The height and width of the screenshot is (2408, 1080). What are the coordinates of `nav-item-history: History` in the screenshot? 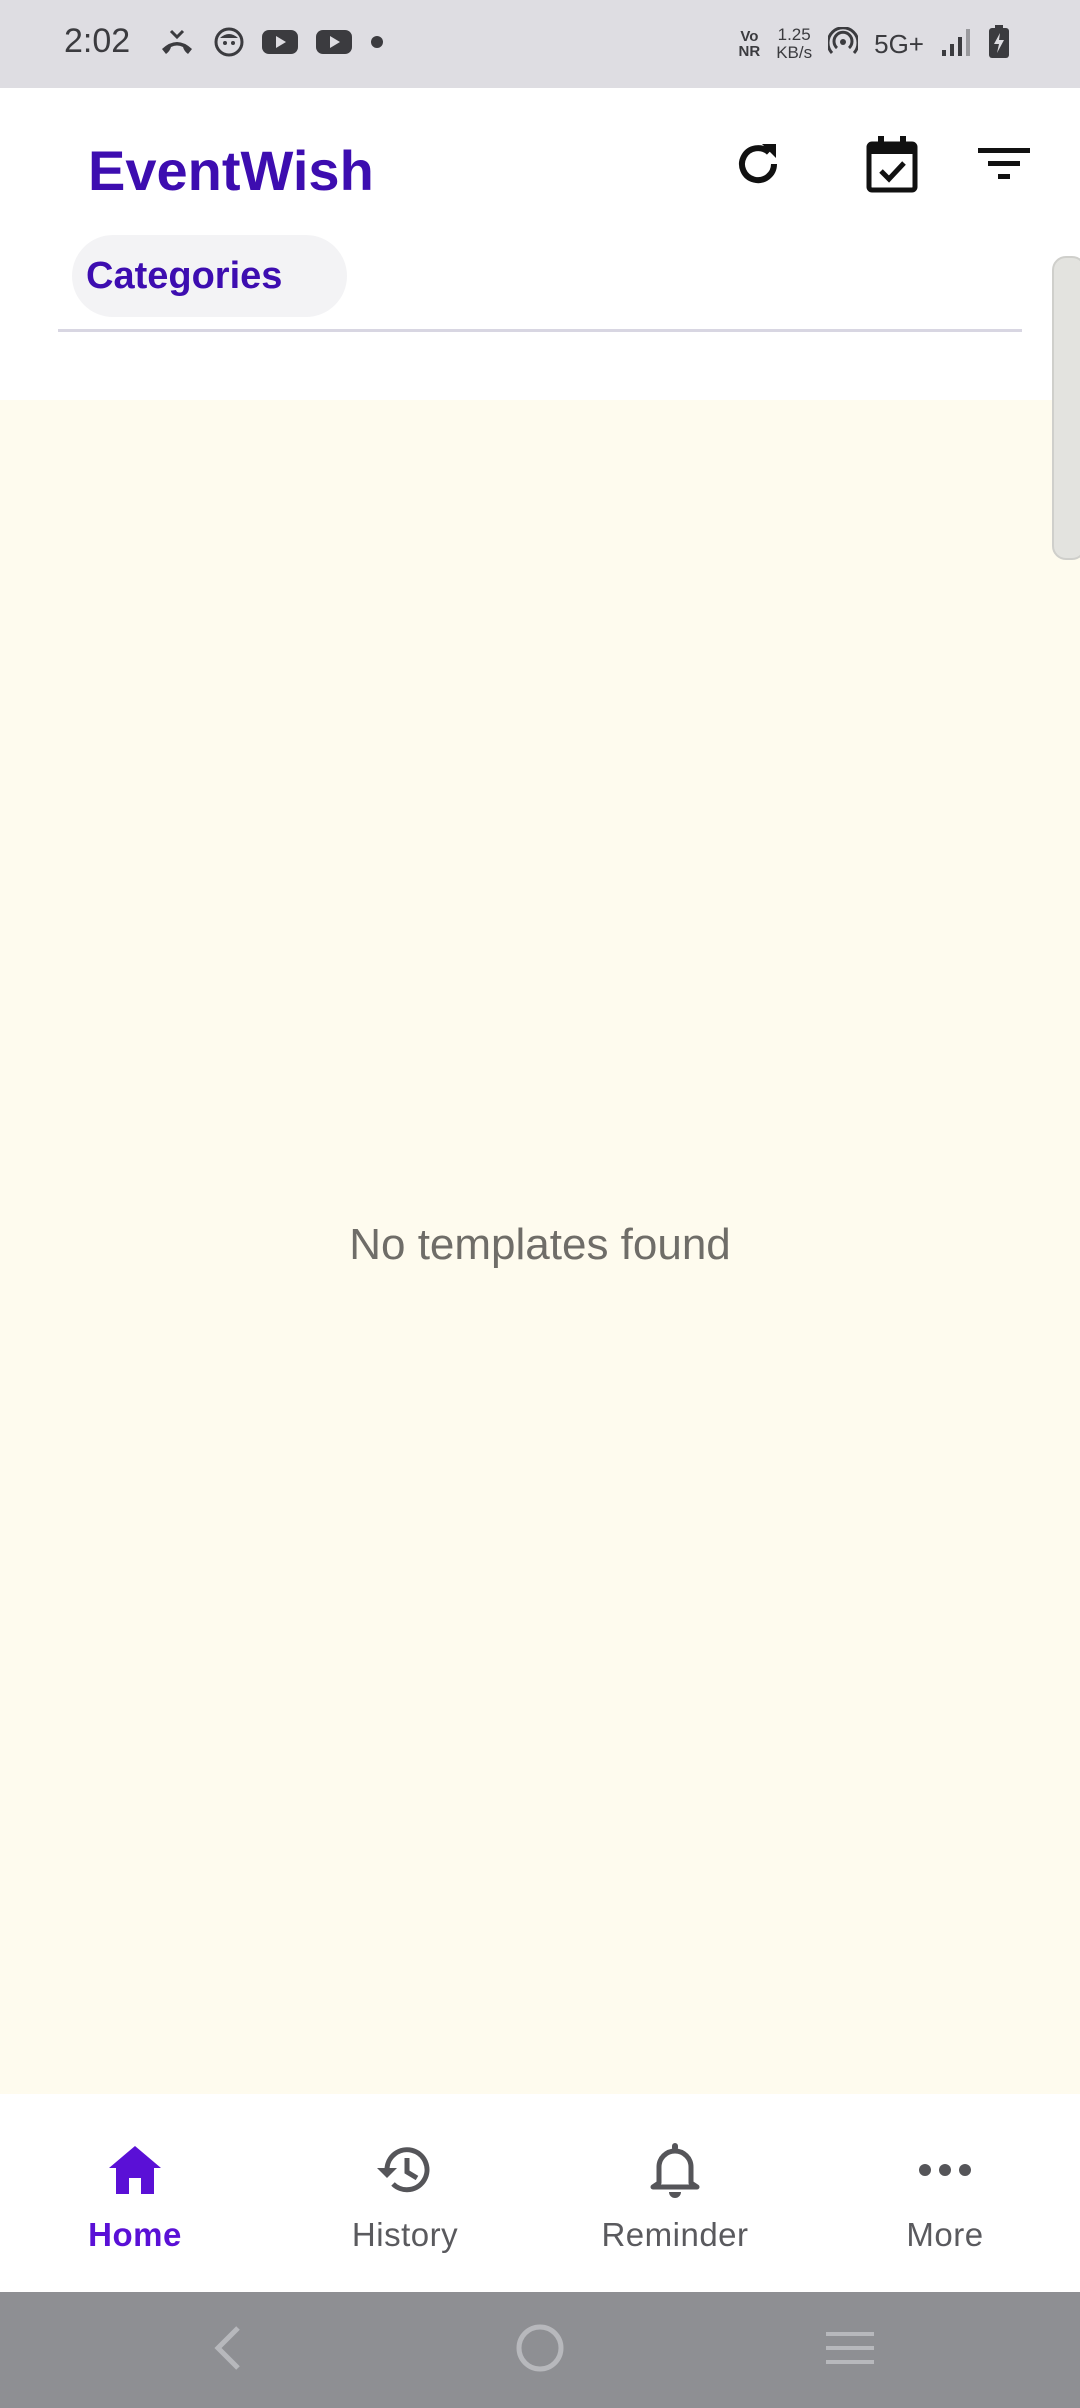 It's located at (405, 2193).